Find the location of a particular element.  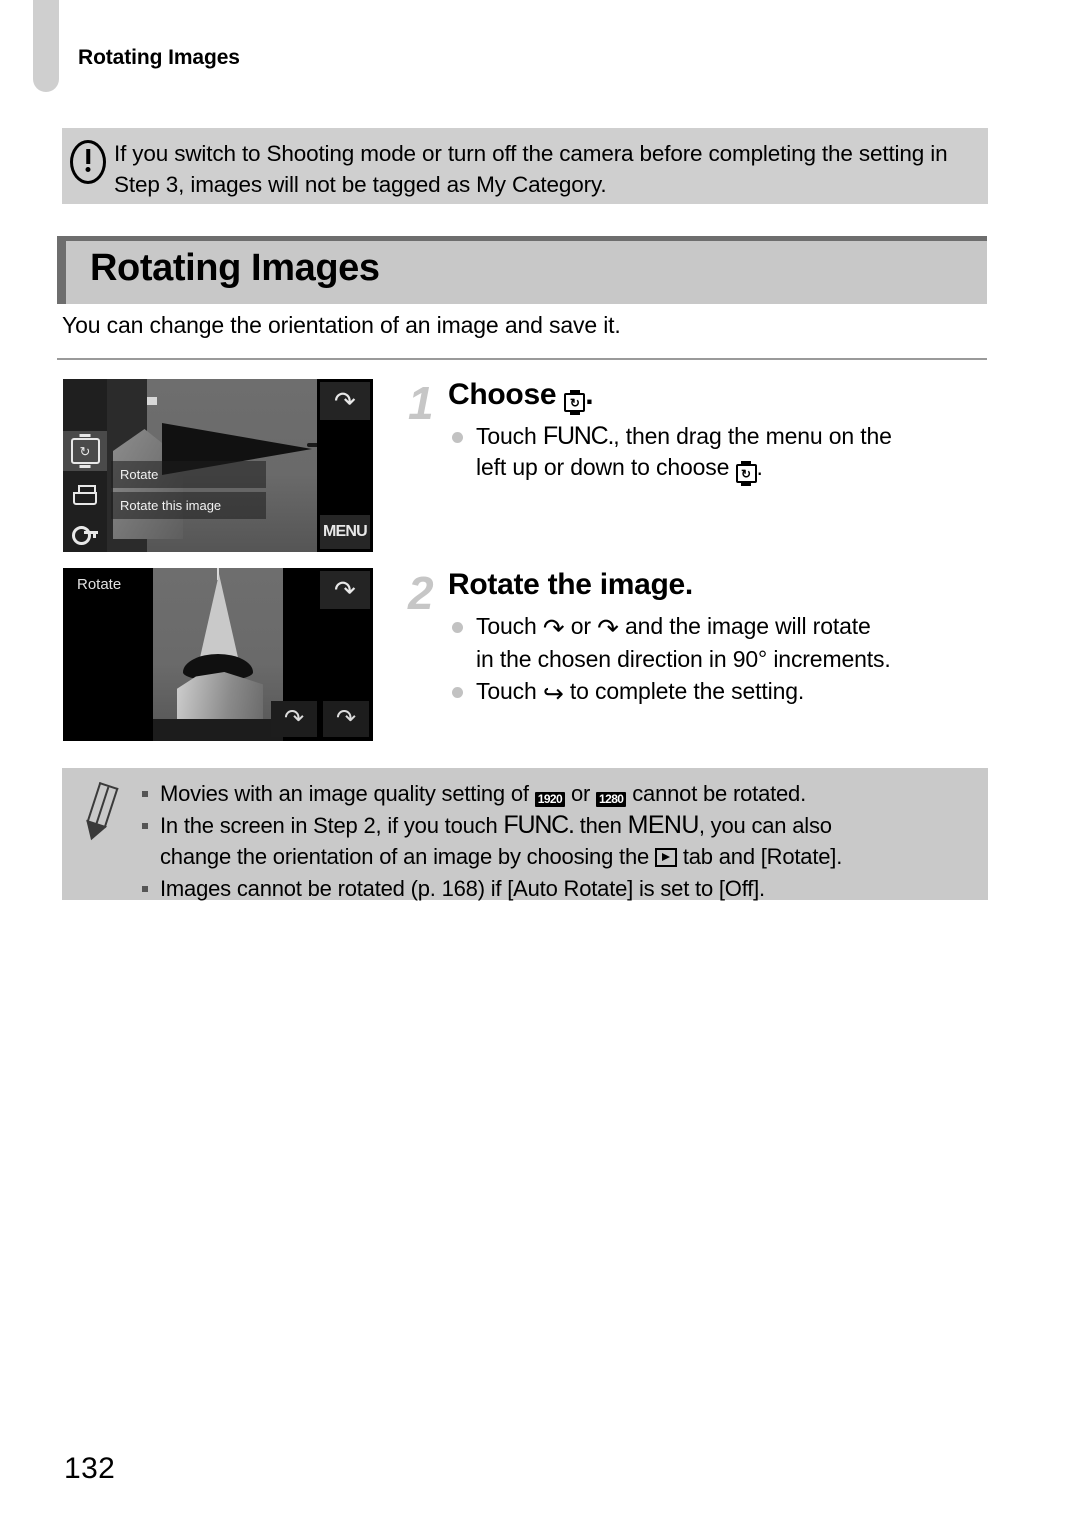

step-1-heading: Choose ↻. is located at coordinates (718, 395).